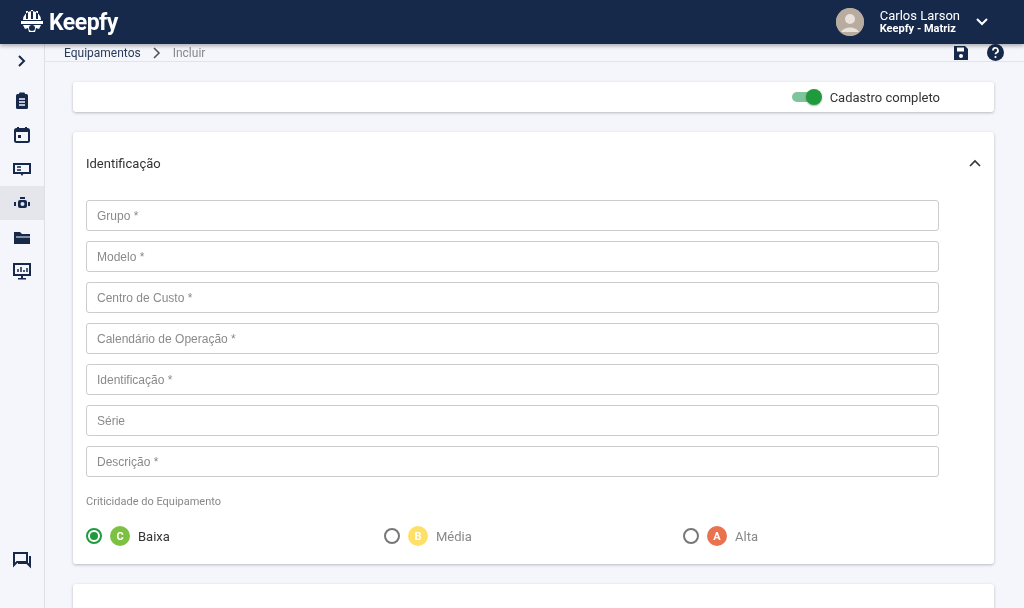 The height and width of the screenshot is (608, 1024). Describe the element at coordinates (22, 271) in the screenshot. I see `monitor-chart-icon` at that location.